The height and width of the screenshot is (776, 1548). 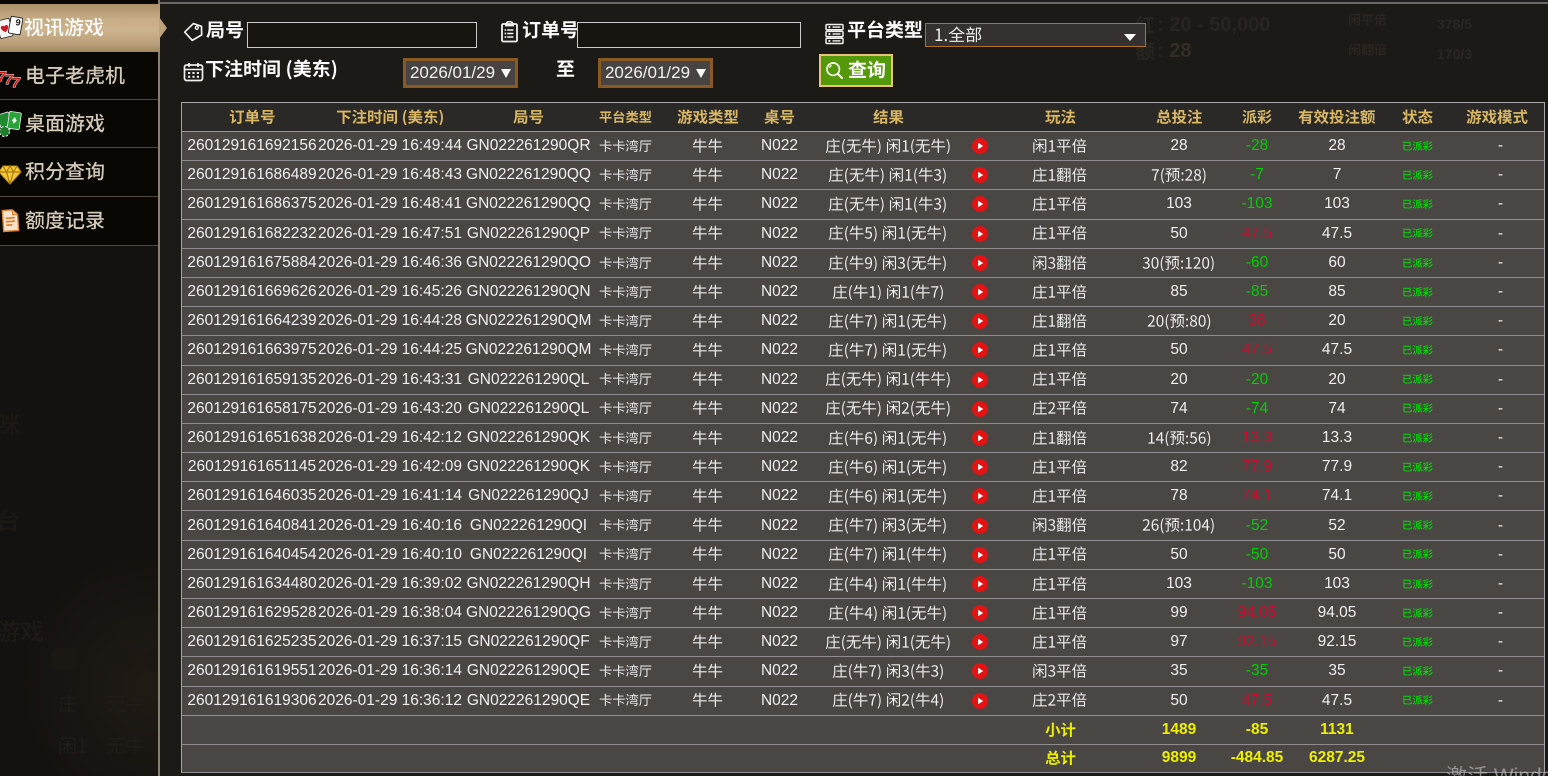 I want to click on svg-text: 7, so click(x=16, y=82).